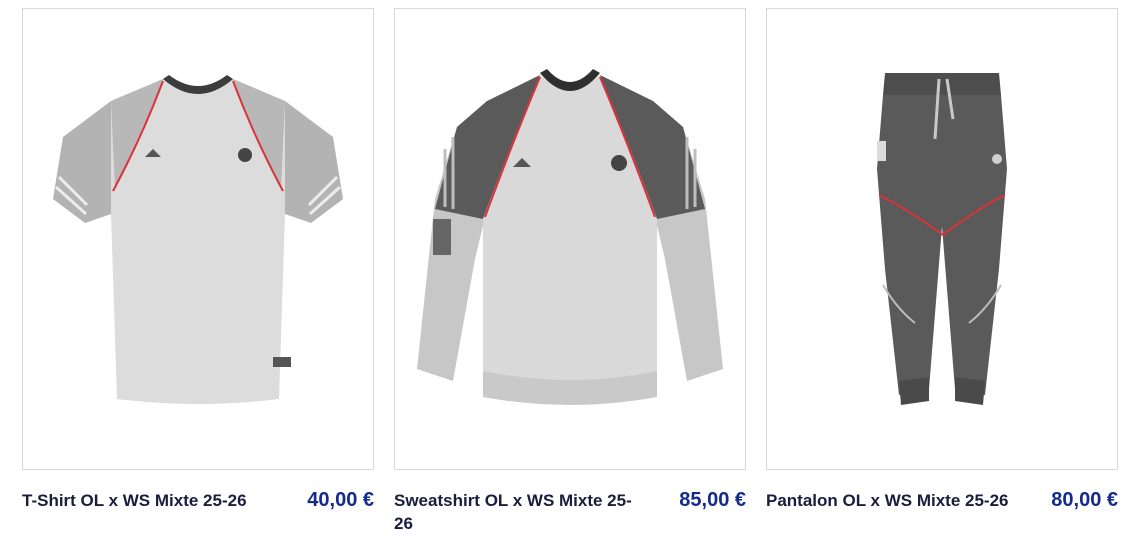 The image size is (1143, 545). Describe the element at coordinates (712, 500) in the screenshot. I see `product-price: 85,00 €` at that location.